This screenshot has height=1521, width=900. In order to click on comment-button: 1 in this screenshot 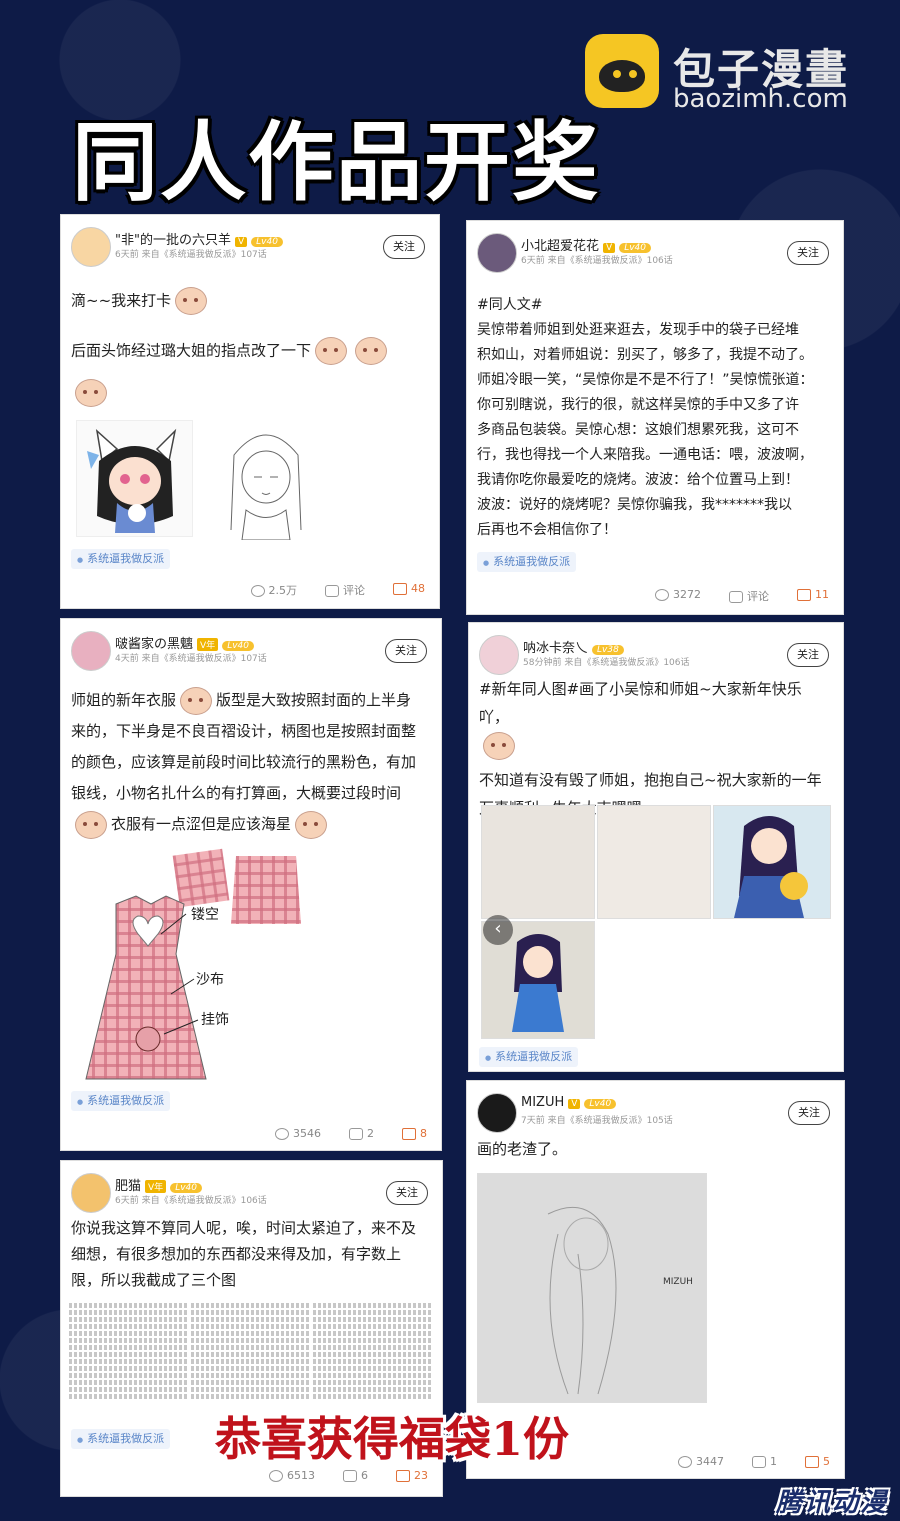, I will do `click(764, 1461)`.